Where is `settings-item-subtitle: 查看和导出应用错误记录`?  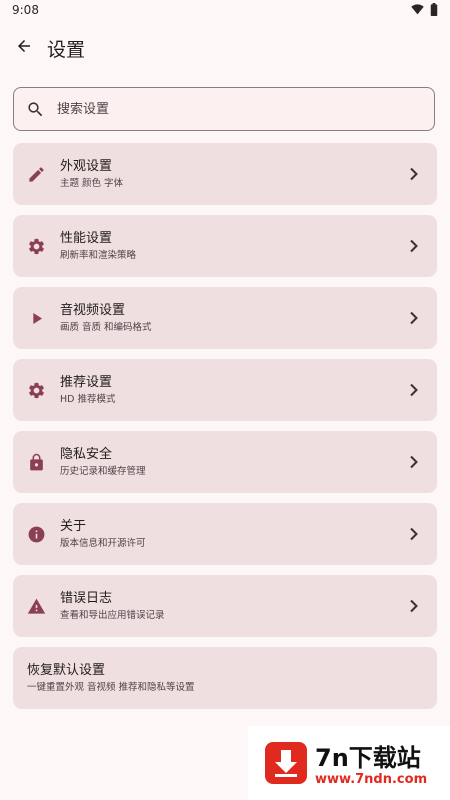
settings-item-subtitle: 查看和导出应用错误记录 is located at coordinates (112, 615).